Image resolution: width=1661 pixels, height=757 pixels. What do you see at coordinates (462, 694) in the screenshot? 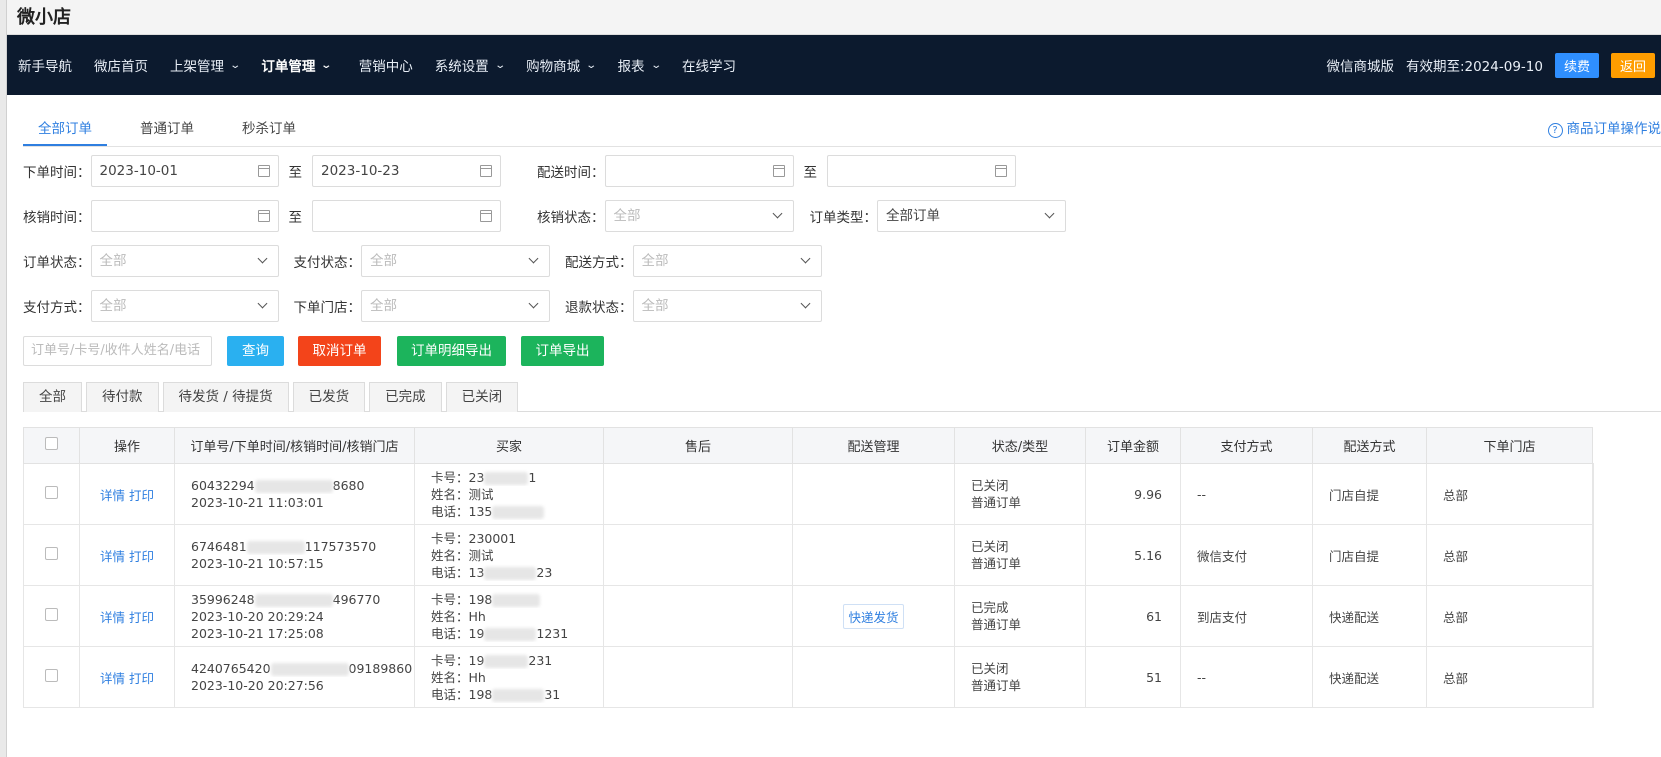
I see `buyer-phone-start: 电话：198` at bounding box center [462, 694].